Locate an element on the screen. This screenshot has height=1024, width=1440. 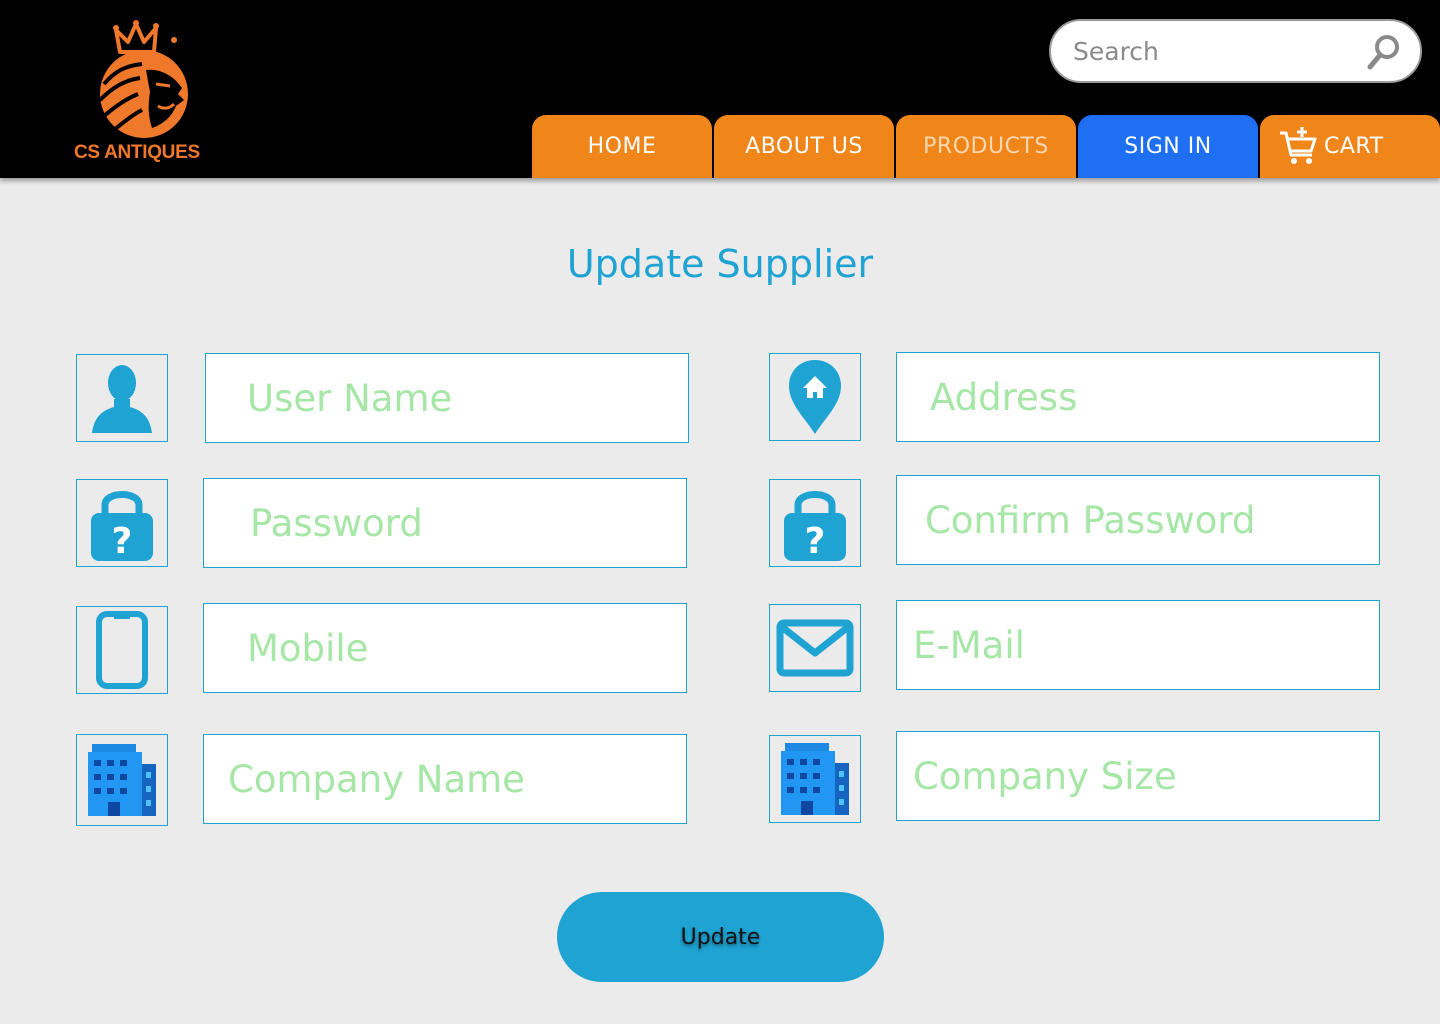
mobile-field is located at coordinates (445, 648).